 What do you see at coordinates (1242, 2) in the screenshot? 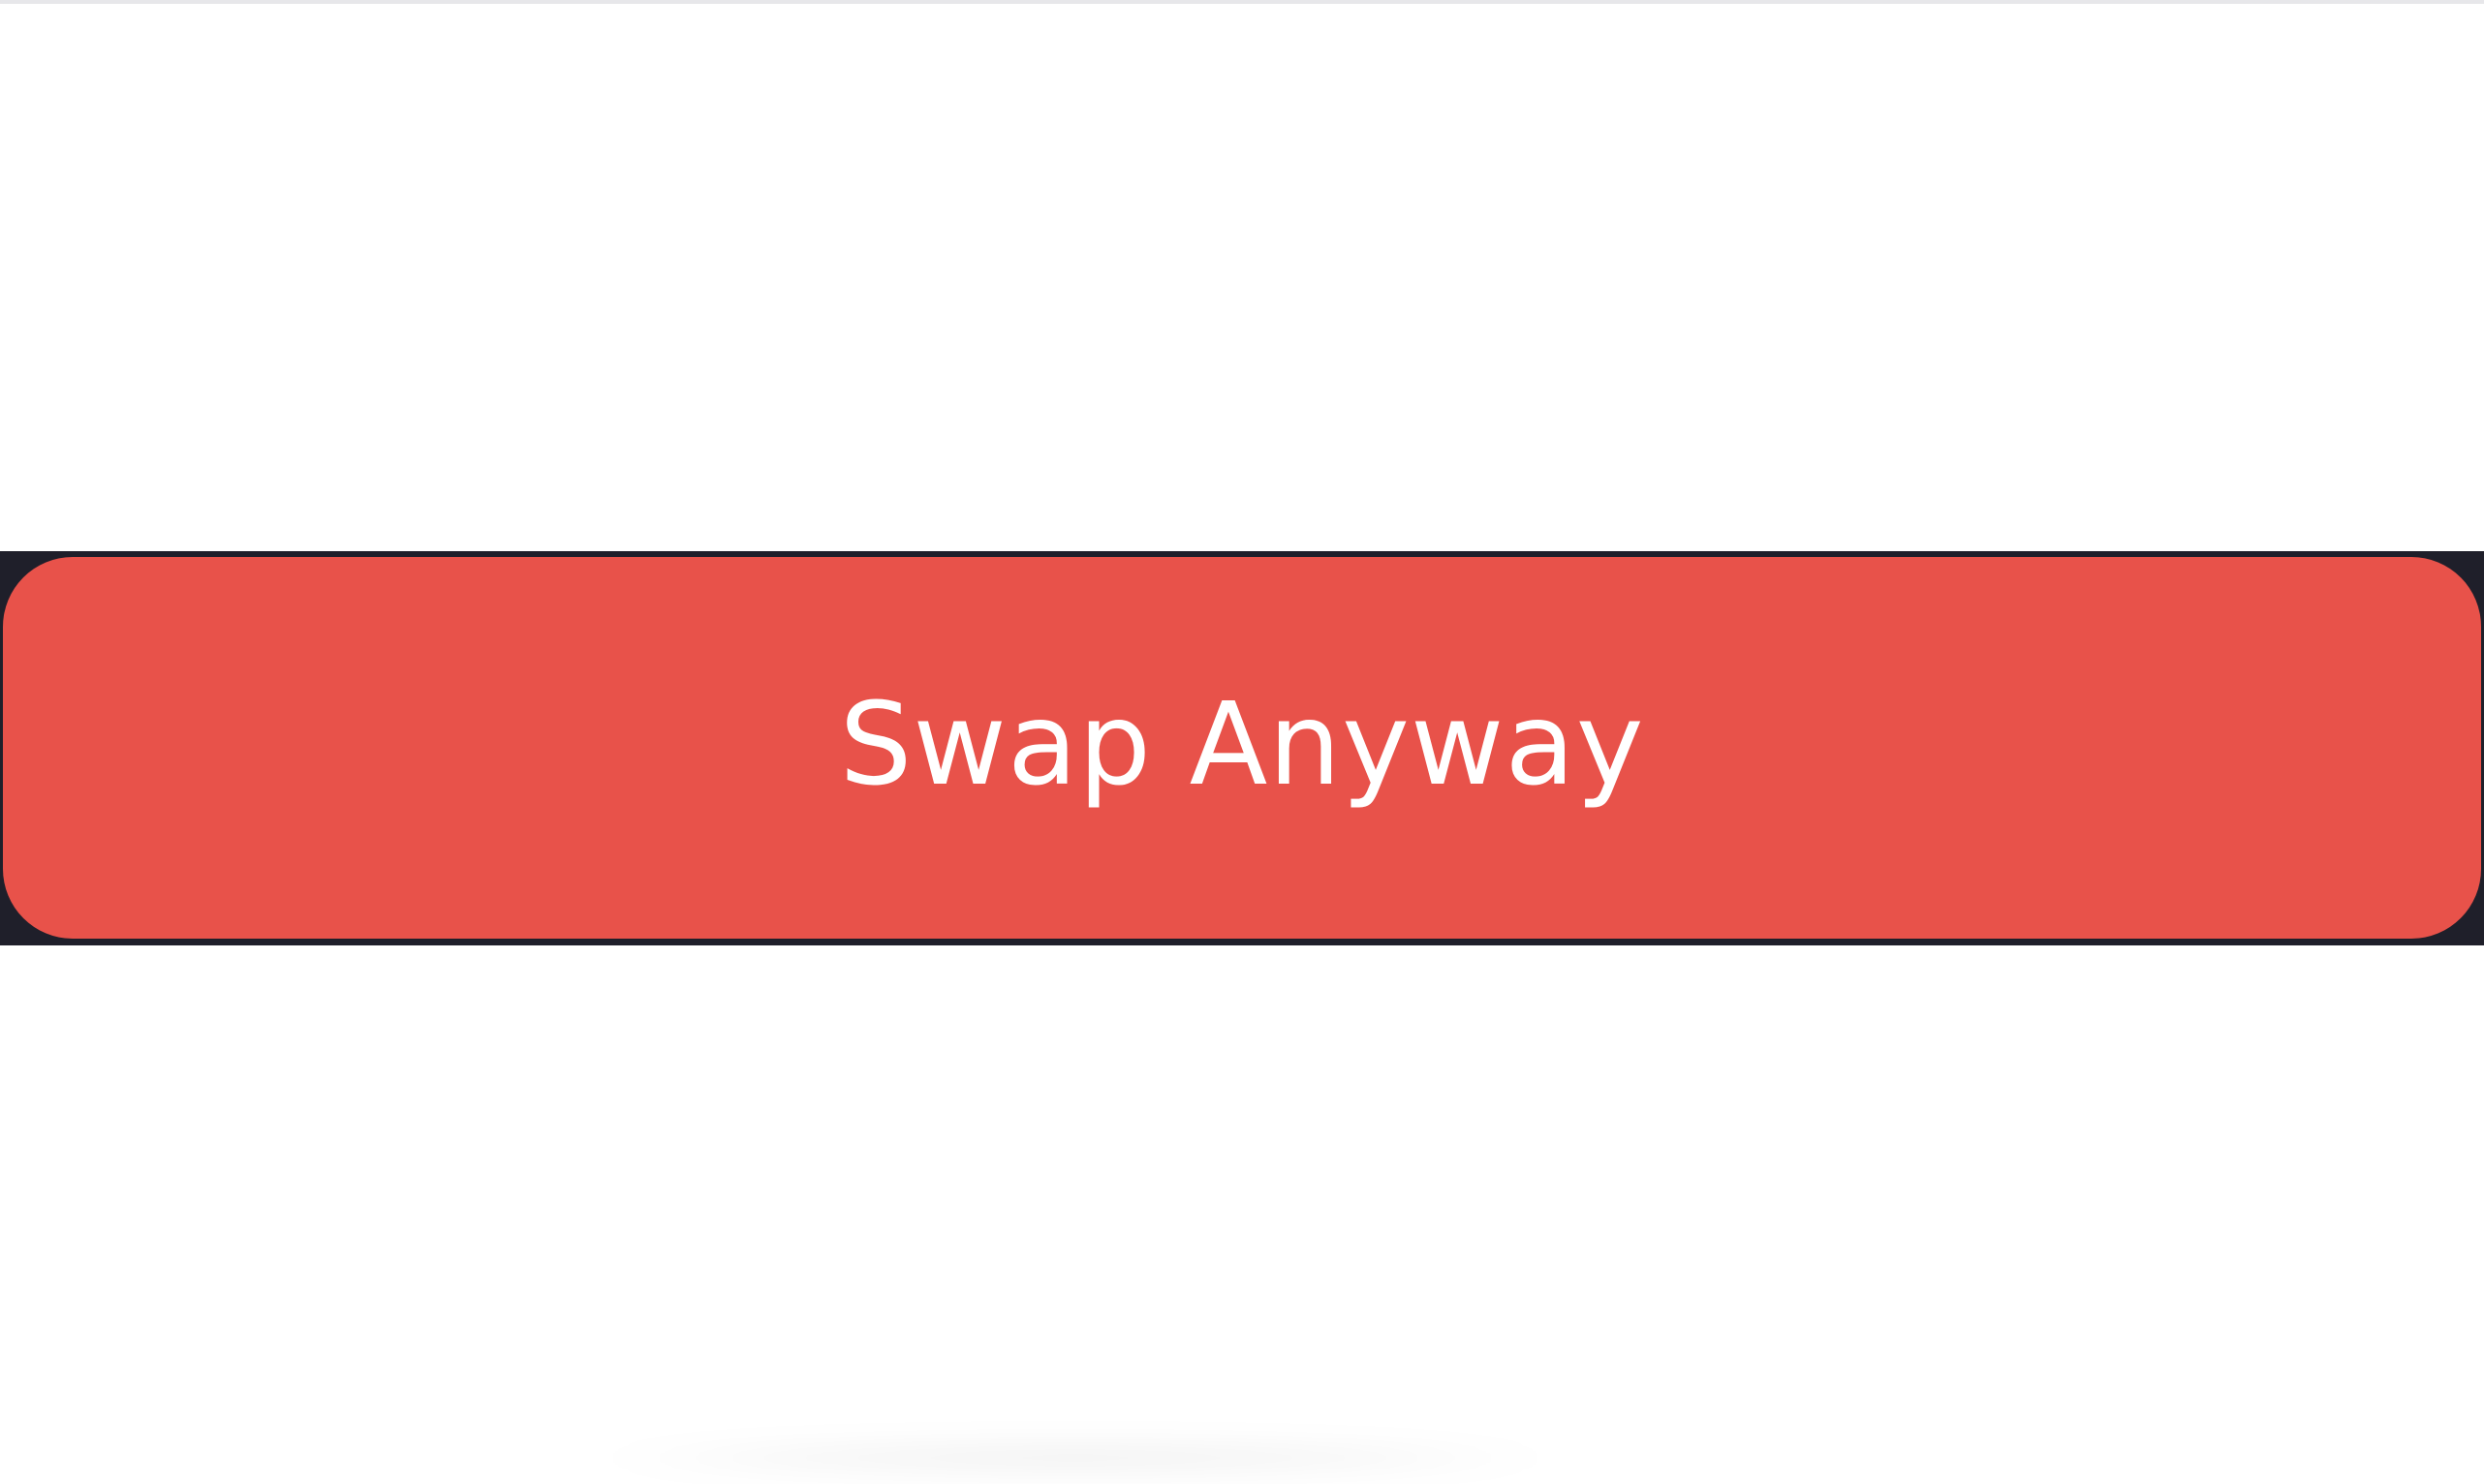
I see `top-divider` at bounding box center [1242, 2].